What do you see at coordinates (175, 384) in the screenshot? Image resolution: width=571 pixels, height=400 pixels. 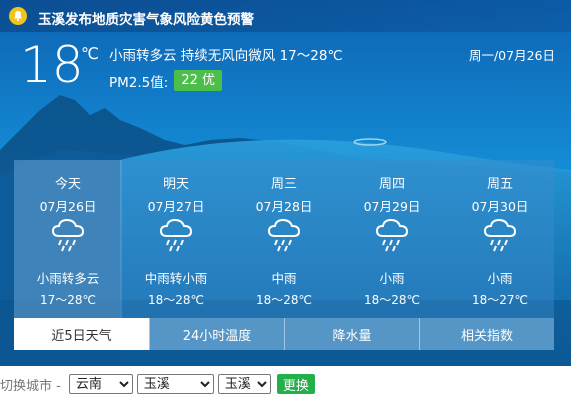 I see `city-select: 玉溪` at bounding box center [175, 384].